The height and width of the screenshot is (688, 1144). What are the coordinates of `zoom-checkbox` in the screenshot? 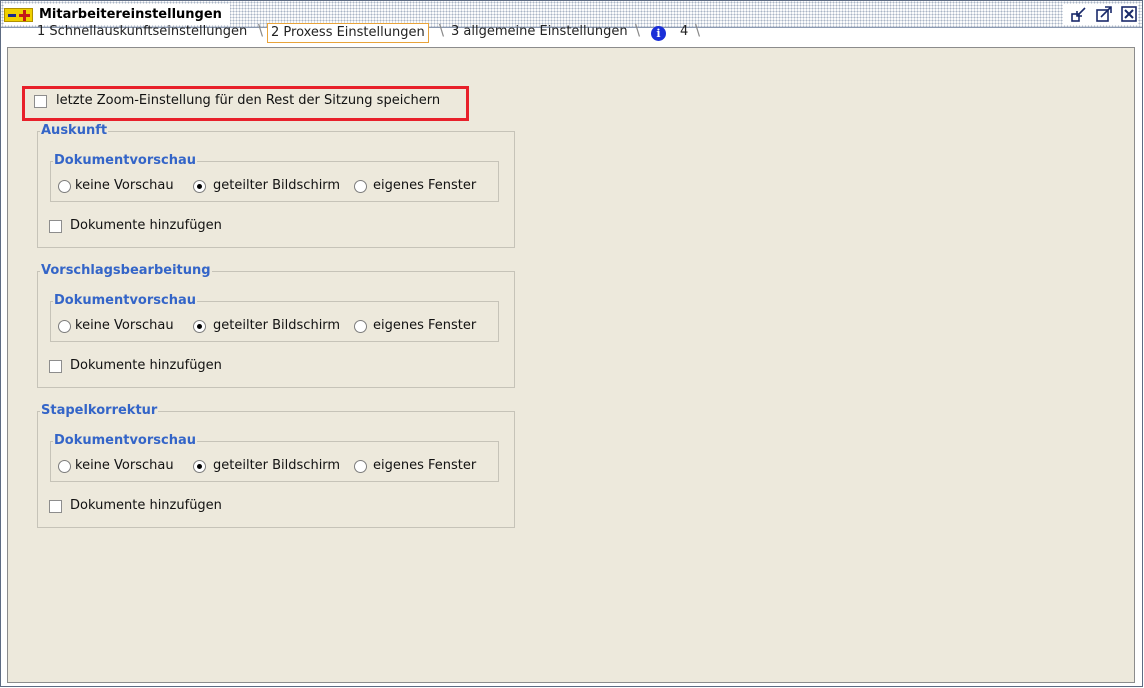 It's located at (40, 101).